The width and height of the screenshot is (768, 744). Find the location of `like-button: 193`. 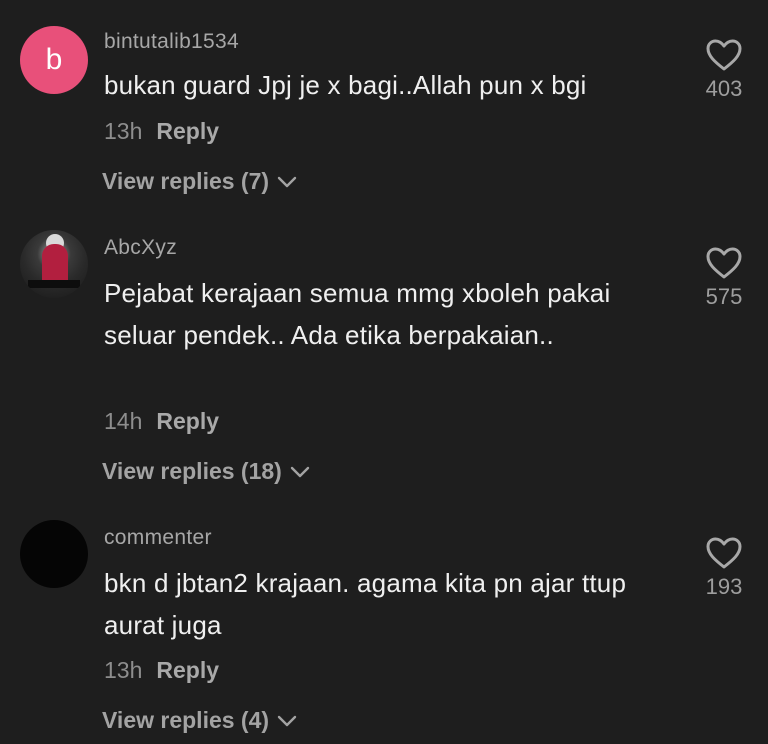

like-button: 193 is located at coordinates (724, 568).